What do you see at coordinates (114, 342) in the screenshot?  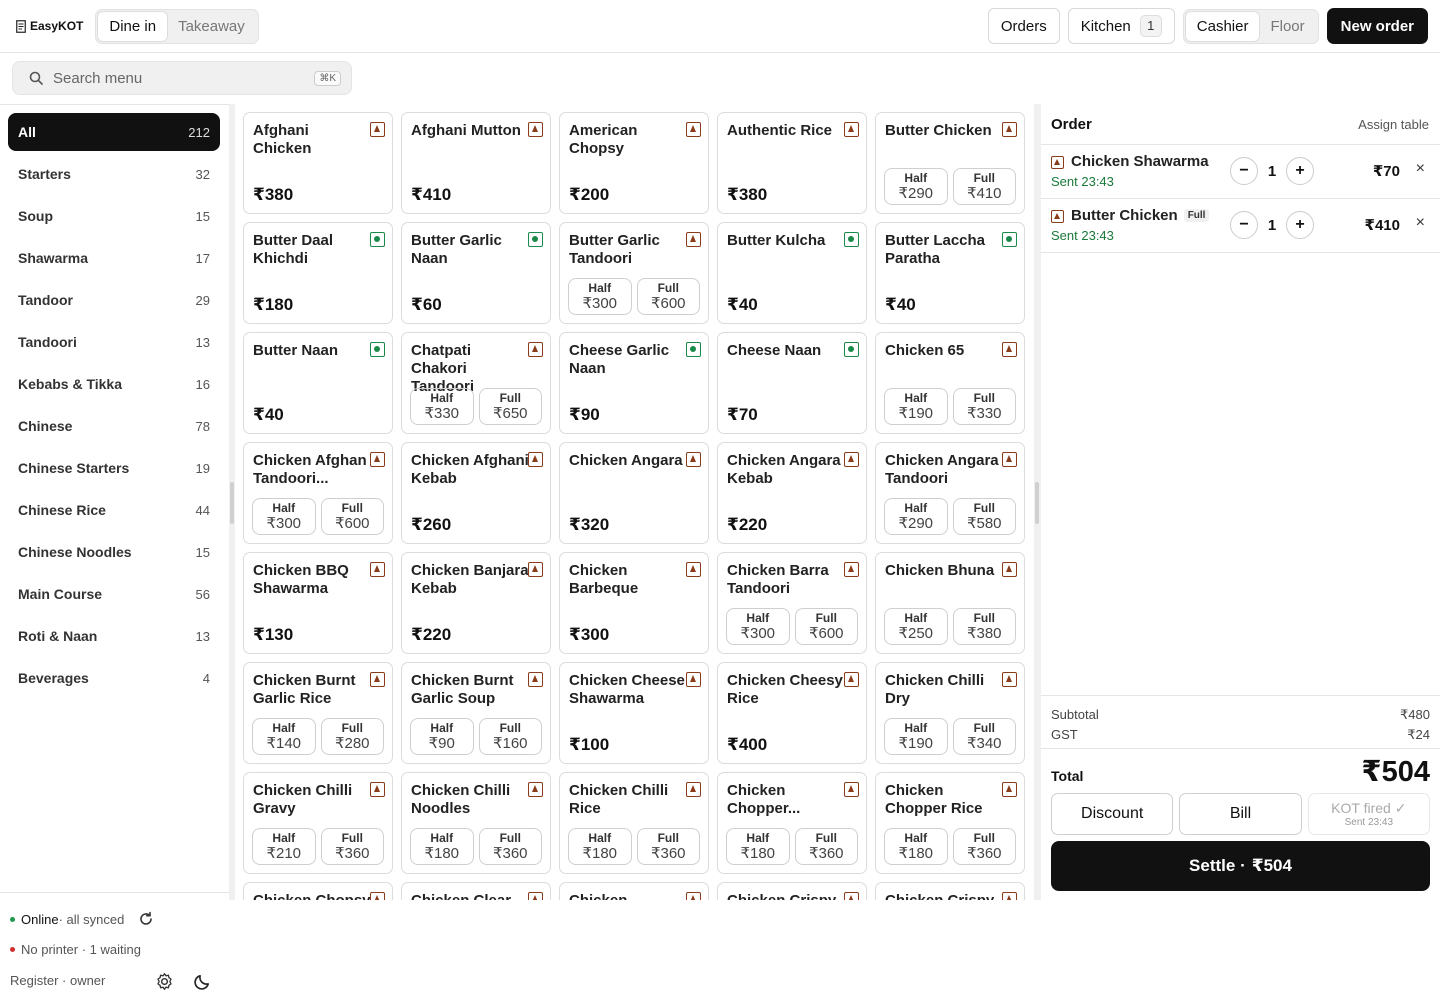 I see `category-item: Tandoori 13` at bounding box center [114, 342].